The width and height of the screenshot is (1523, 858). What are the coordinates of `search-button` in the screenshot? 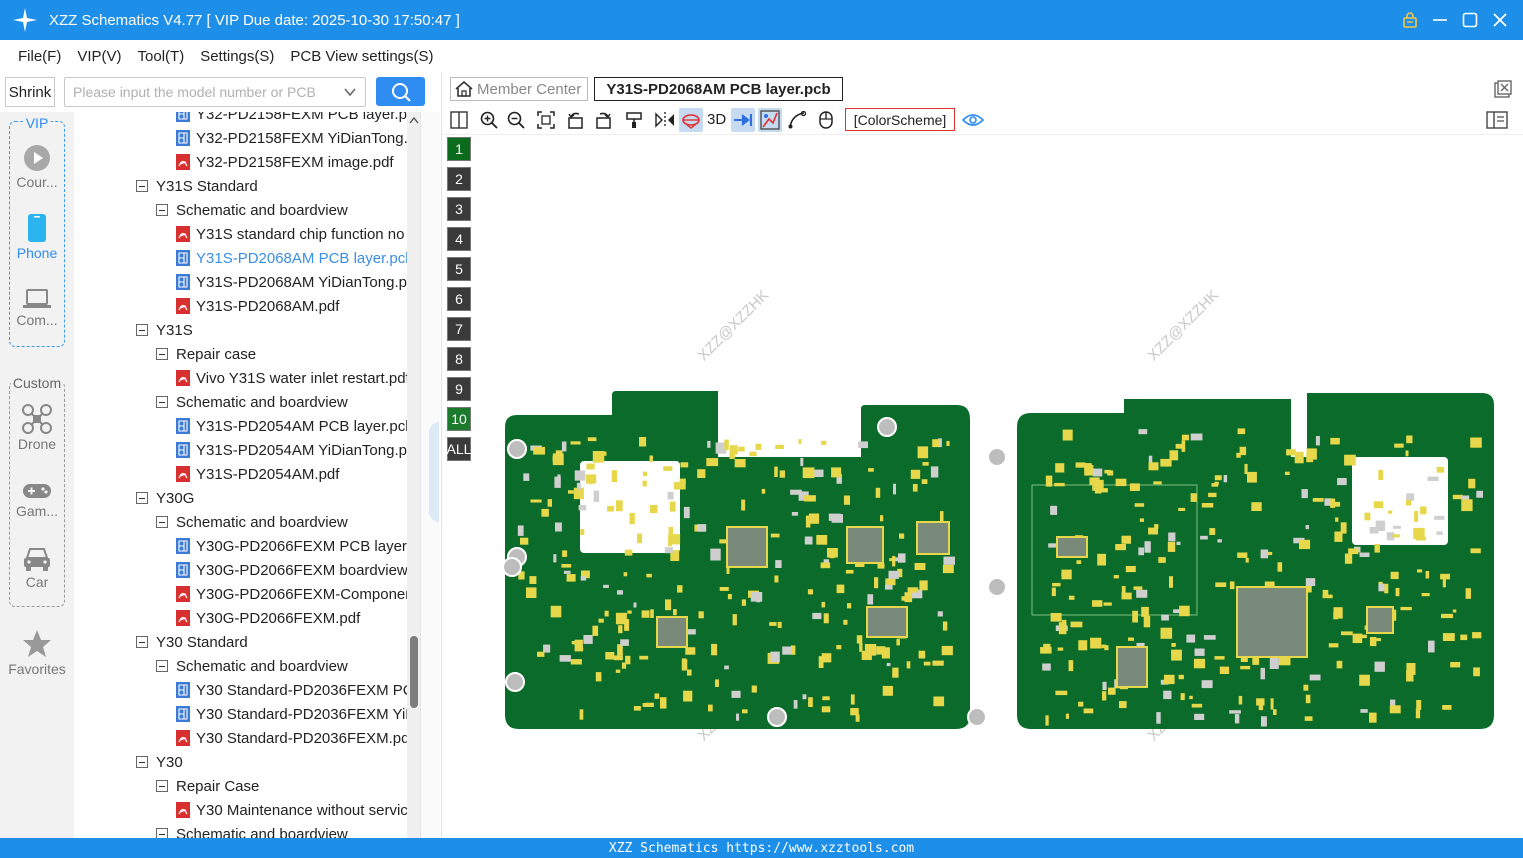 It's located at (400, 91).